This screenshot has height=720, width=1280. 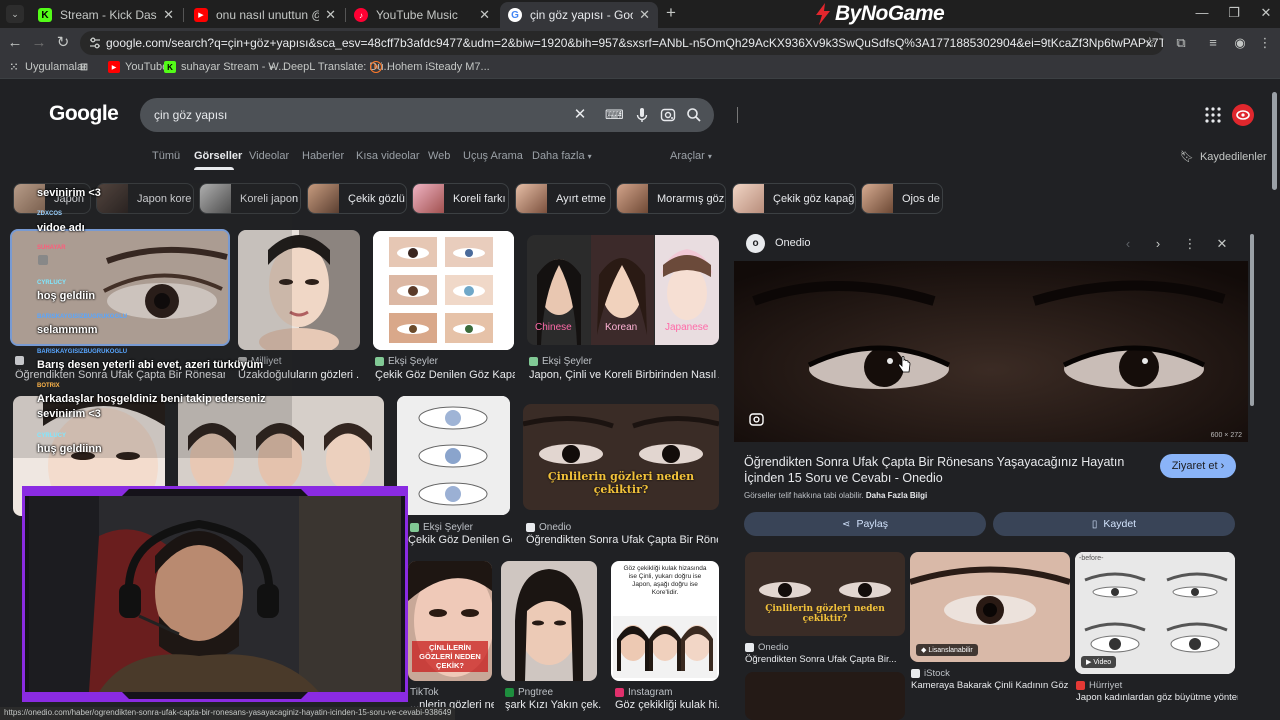 I want to click on previous-icon: ‹, so click(x=1128, y=244).